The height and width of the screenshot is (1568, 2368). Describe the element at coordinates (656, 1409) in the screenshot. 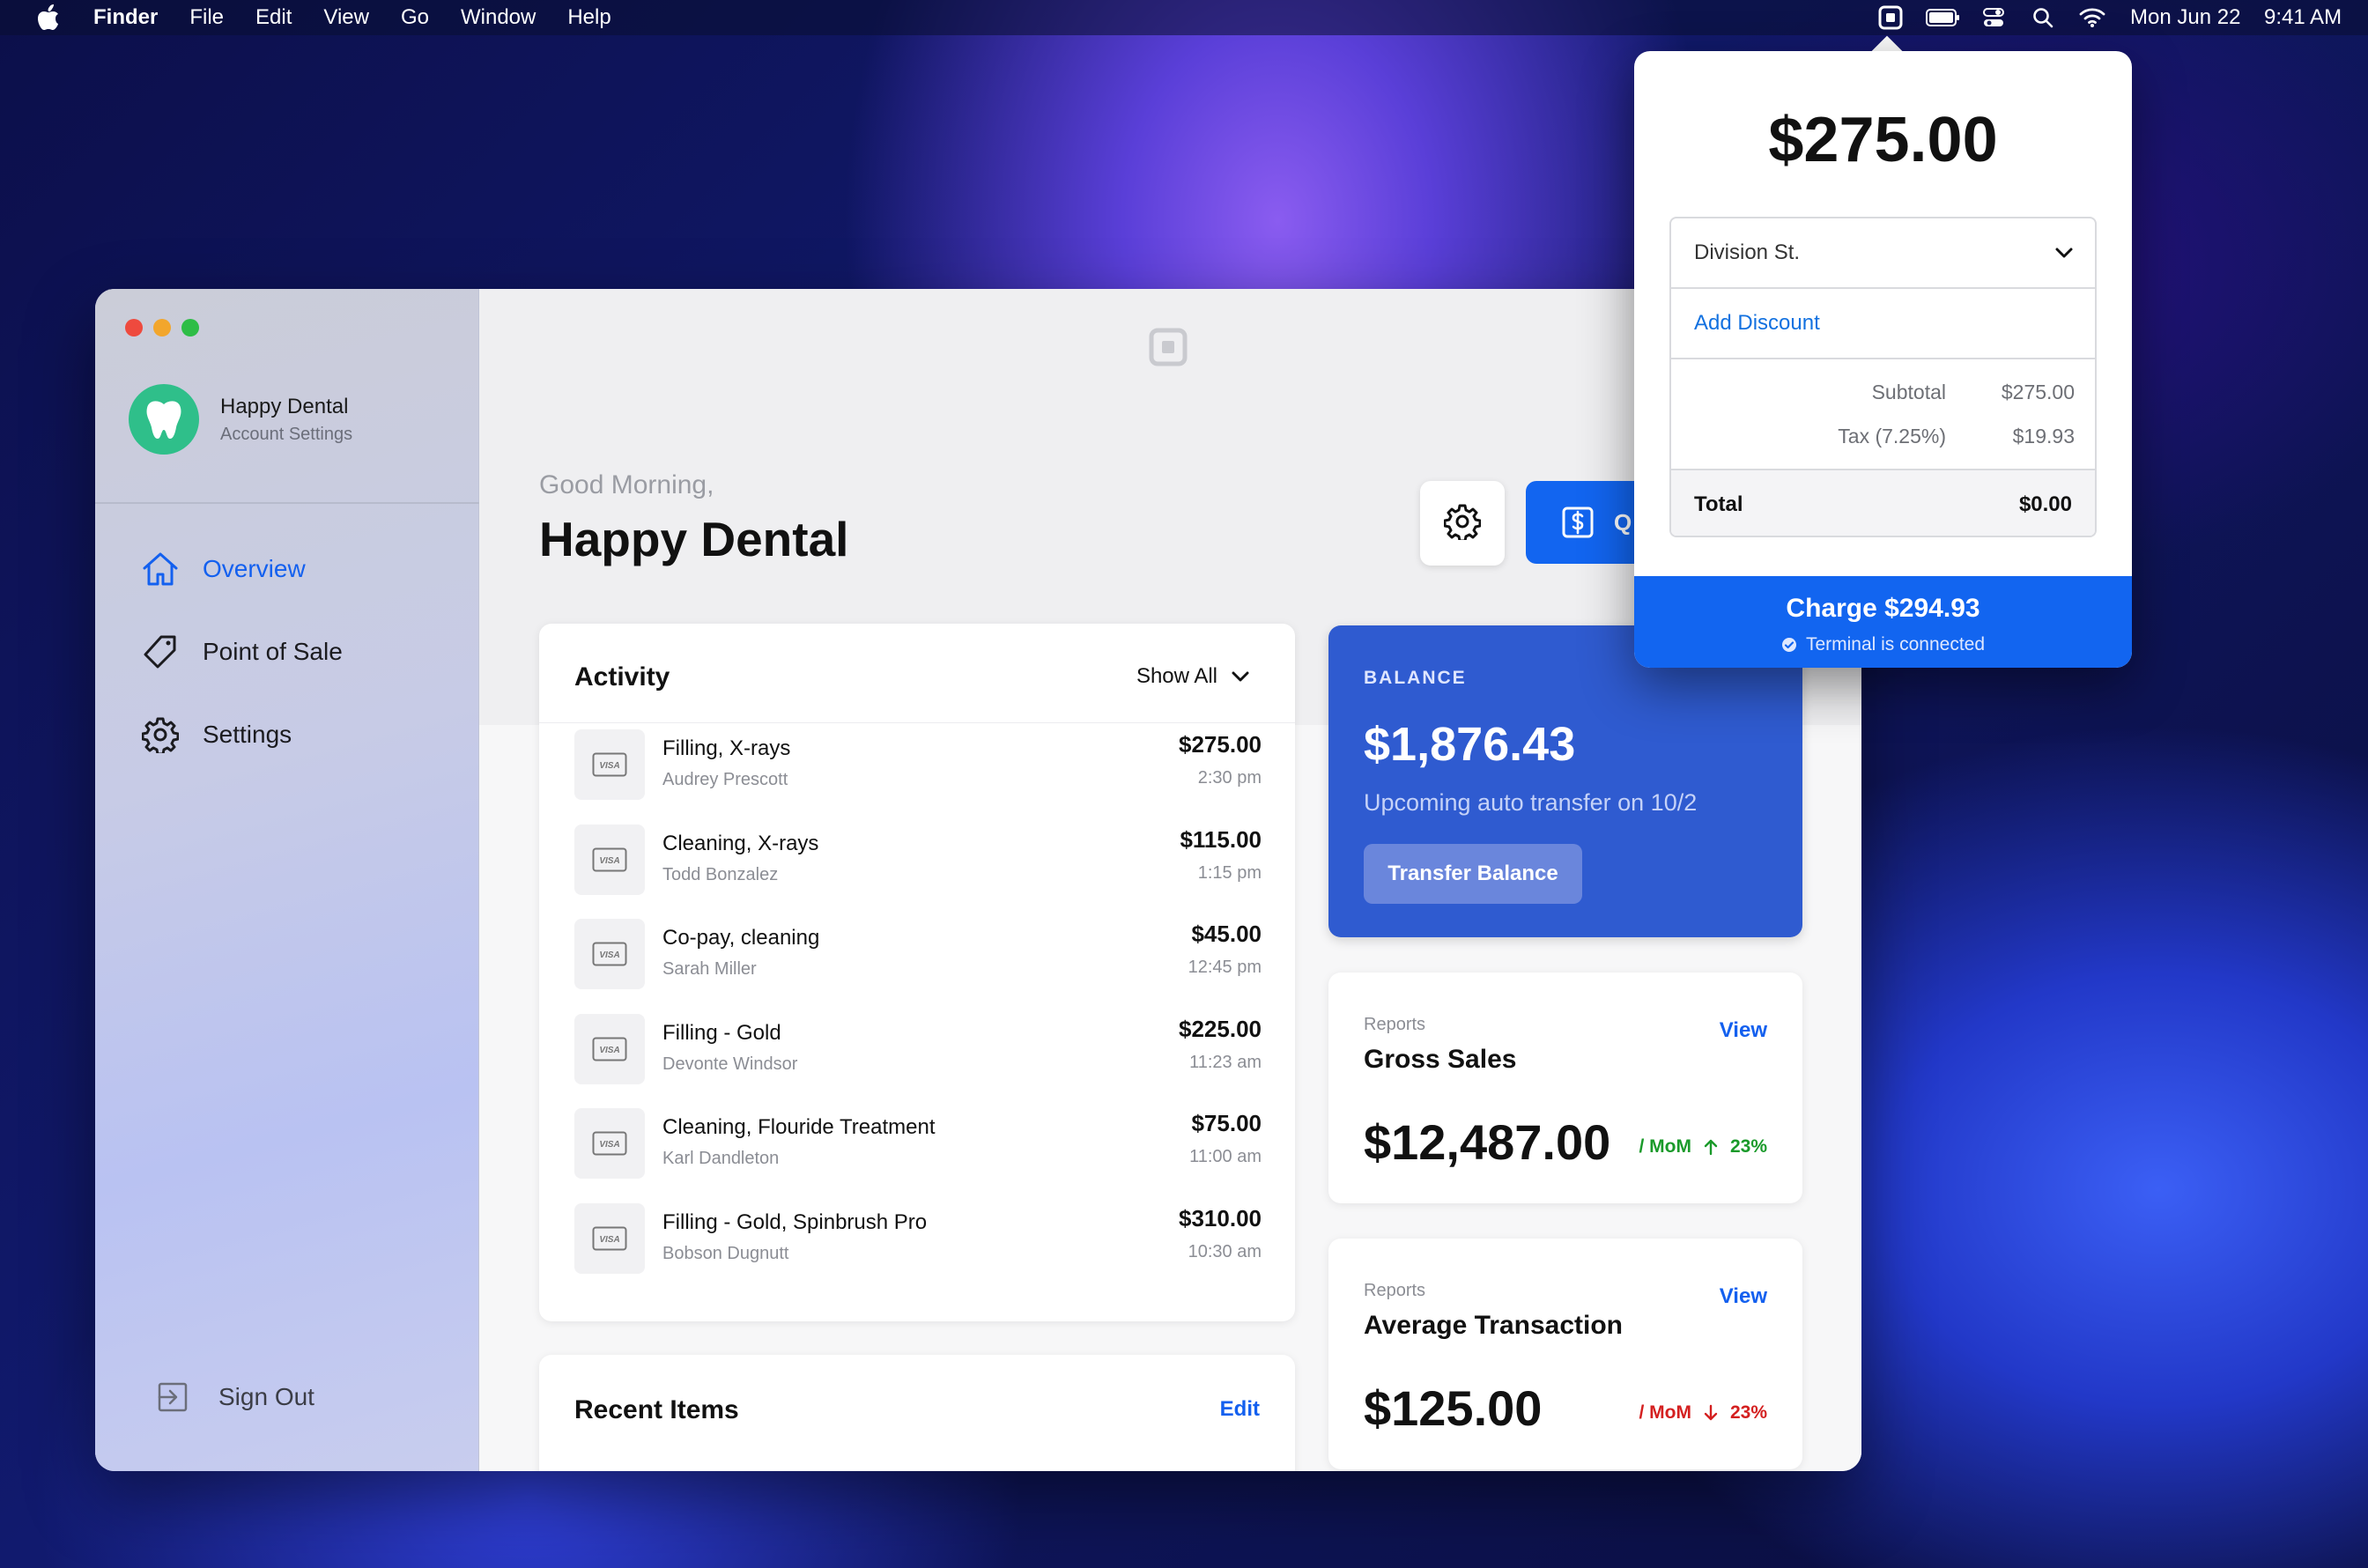

I see `recent-items-title: Recent Items` at that location.